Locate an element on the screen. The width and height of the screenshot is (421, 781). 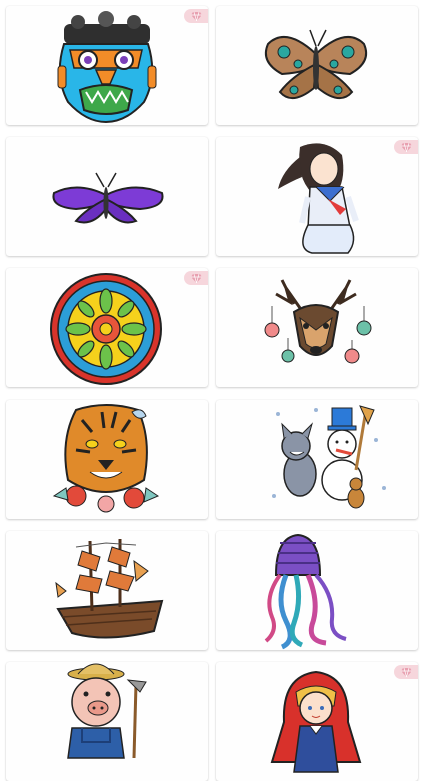
ship-illustration is located at coordinates (109, 589).